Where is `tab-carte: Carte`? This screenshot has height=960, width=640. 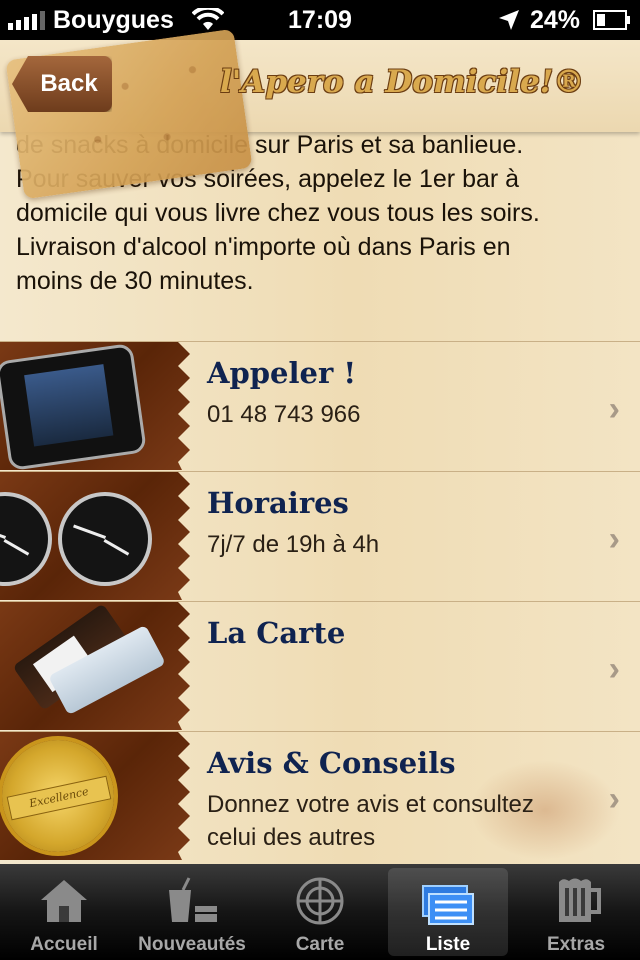 tab-carte: Carte is located at coordinates (320, 912).